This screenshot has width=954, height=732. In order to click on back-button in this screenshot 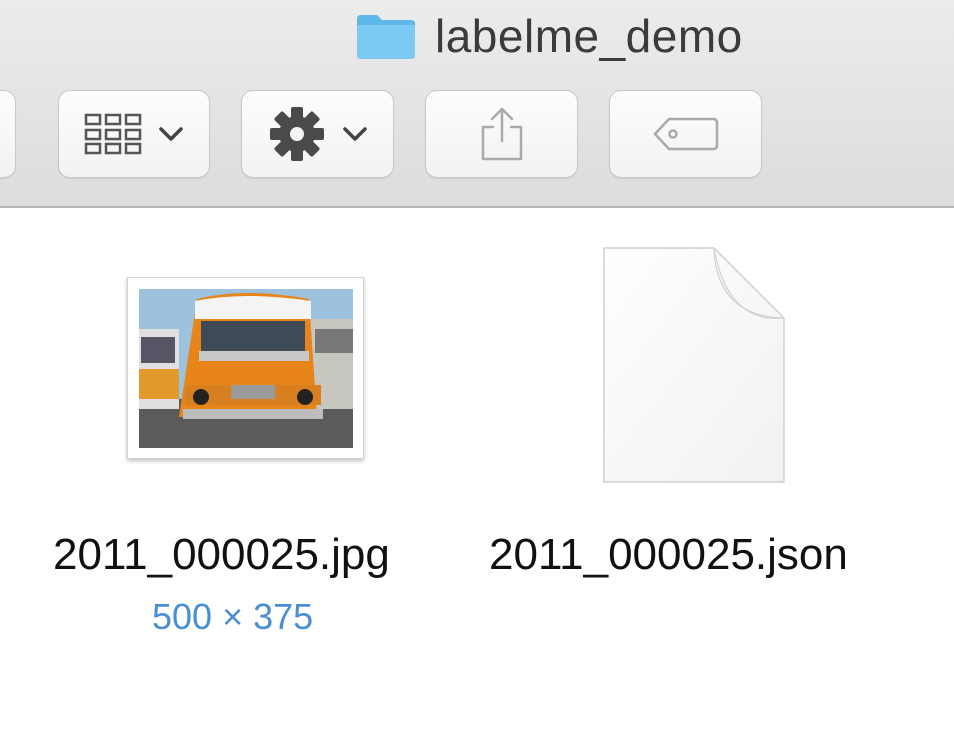, I will do `click(8, 134)`.